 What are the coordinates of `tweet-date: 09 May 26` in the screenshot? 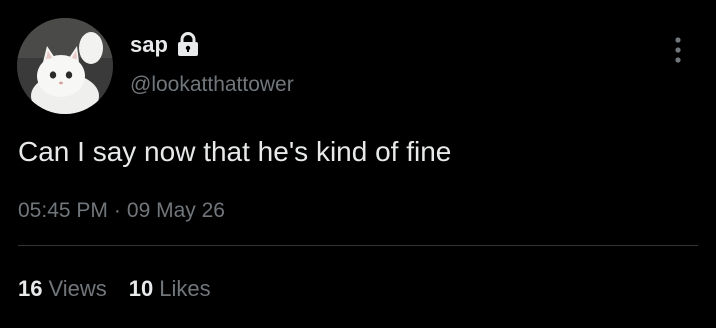 It's located at (175, 210).